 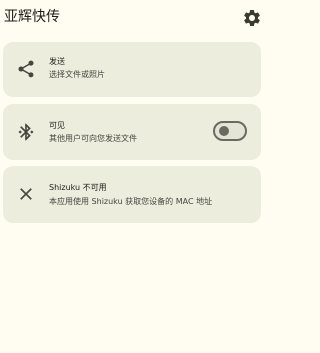 I want to click on toggle-thumb, so click(x=224, y=131).